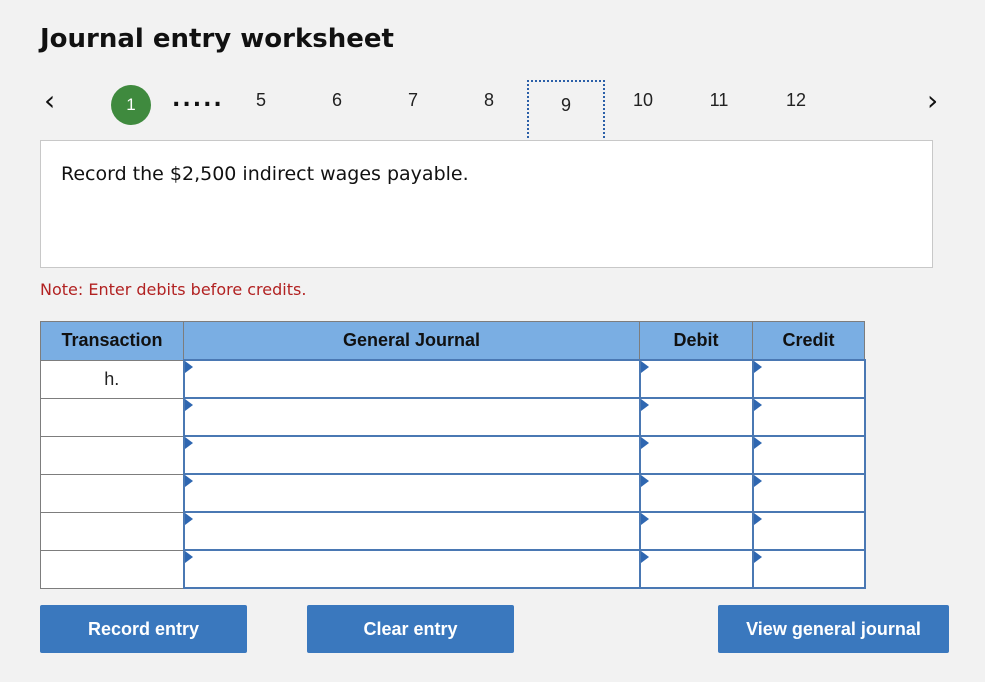 This screenshot has height=682, width=985. What do you see at coordinates (112, 379) in the screenshot?
I see `transaction-cell: h.` at bounding box center [112, 379].